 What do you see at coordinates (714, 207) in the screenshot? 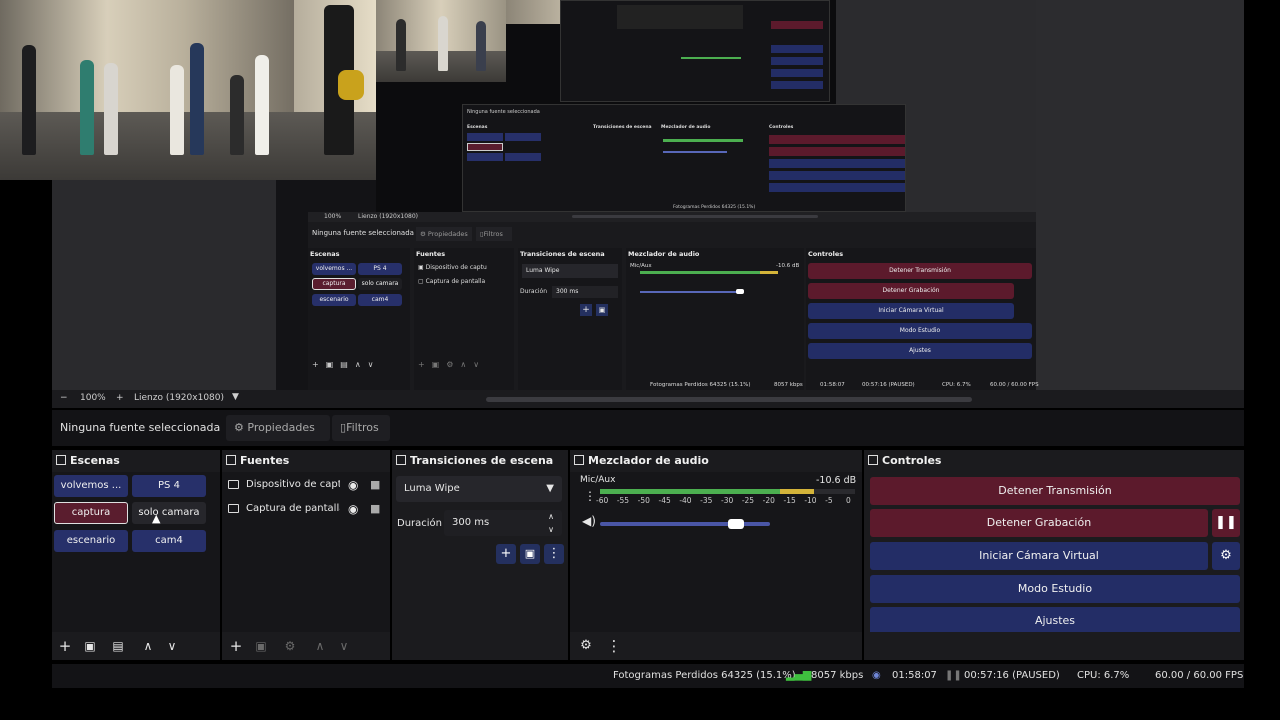
I see `nested-status-dropped: Fotogramas Perdidos 64325 (15.1%)` at bounding box center [714, 207].